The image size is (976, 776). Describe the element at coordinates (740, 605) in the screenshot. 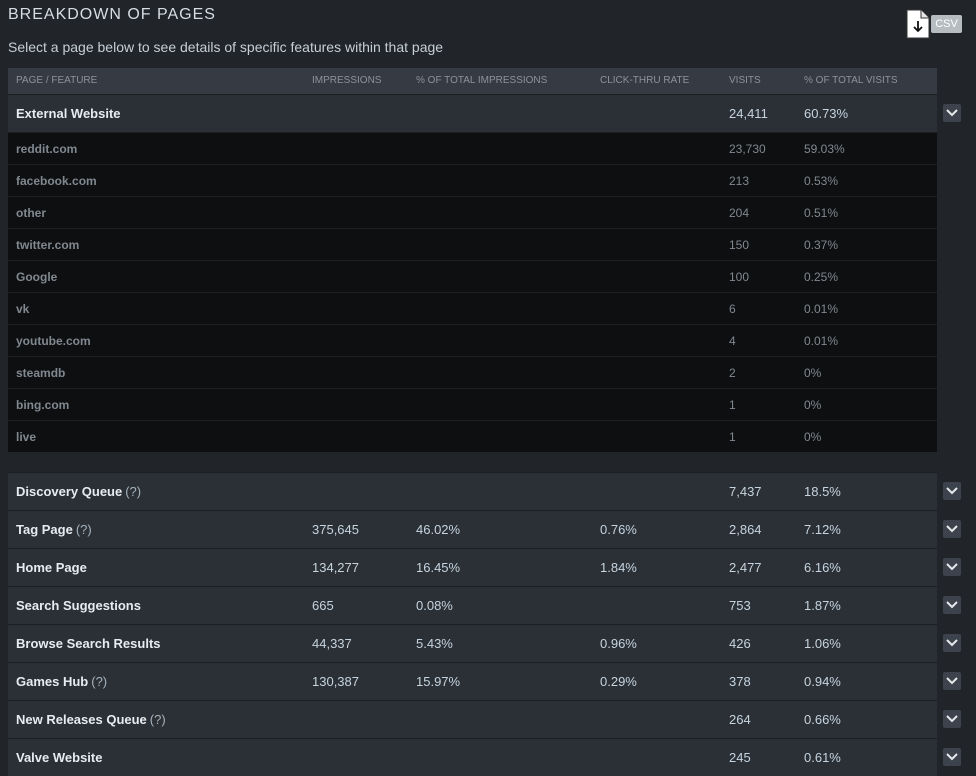

I see `row-visits: 753` at that location.